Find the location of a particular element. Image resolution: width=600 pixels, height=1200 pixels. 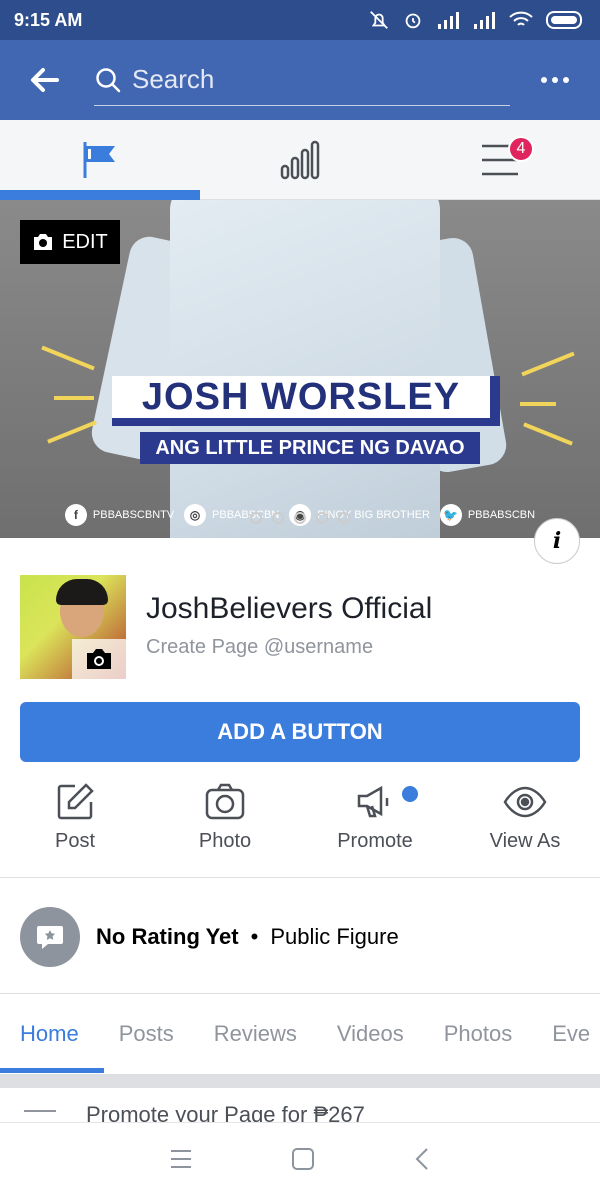

change-profile-photo-button is located at coordinates (99, 659).